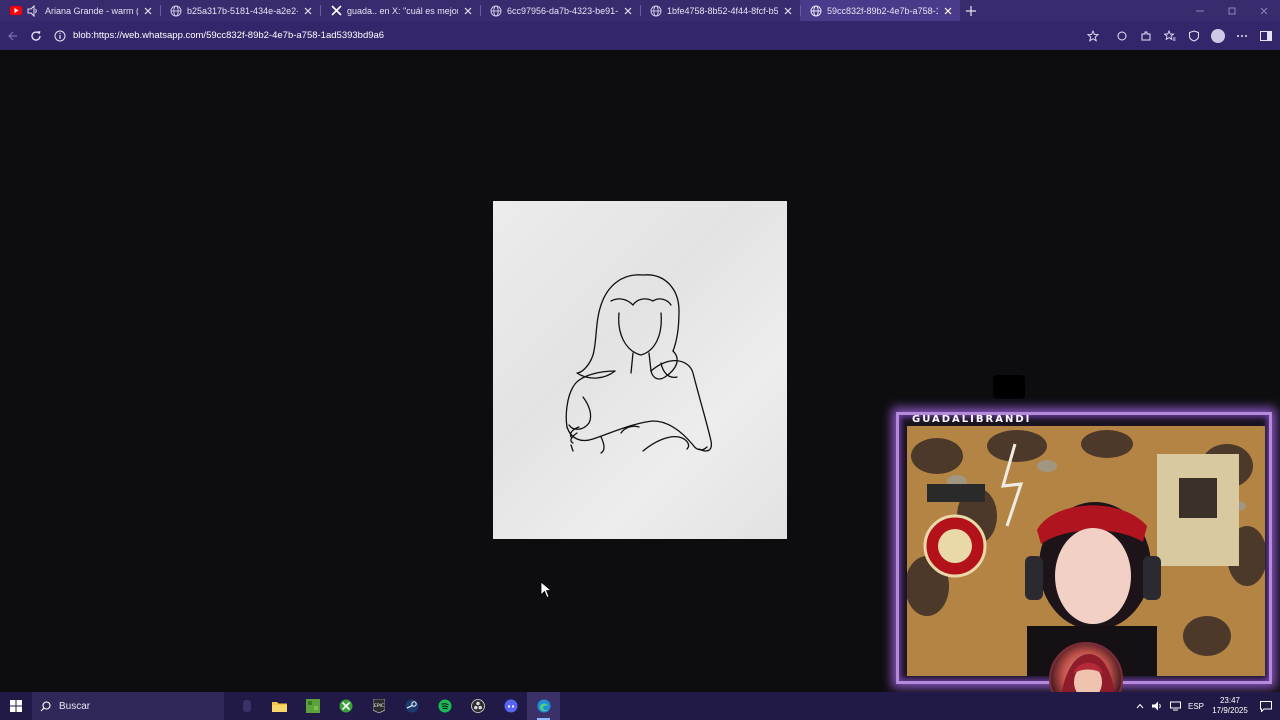  I want to click on edge-icon, so click(543, 706).